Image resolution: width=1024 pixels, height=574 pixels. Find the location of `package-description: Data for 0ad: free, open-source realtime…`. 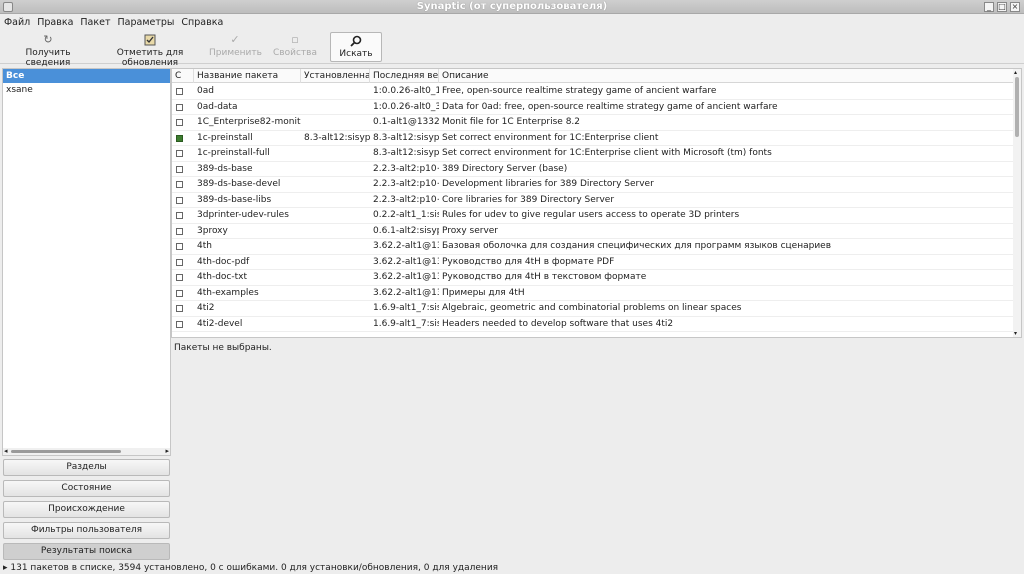

package-description: Data for 0ad: free, open-source realtime… is located at coordinates (610, 106).